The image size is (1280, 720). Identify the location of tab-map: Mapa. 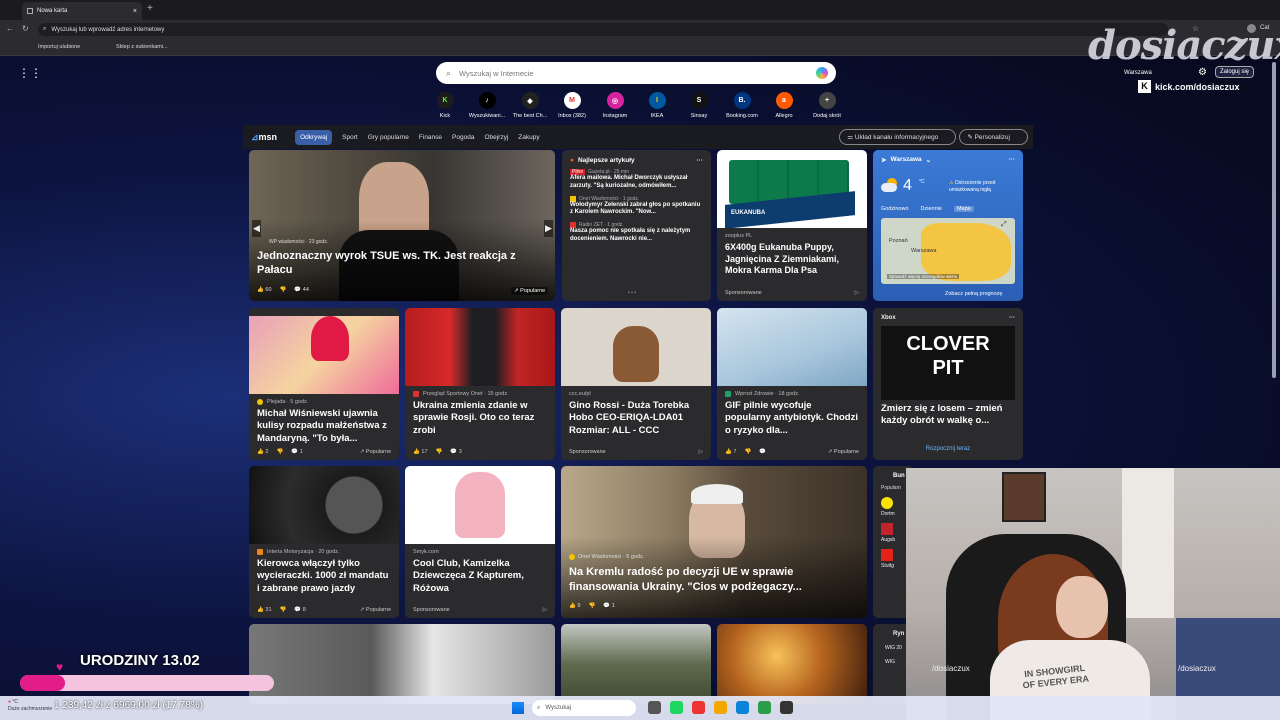
(963, 209).